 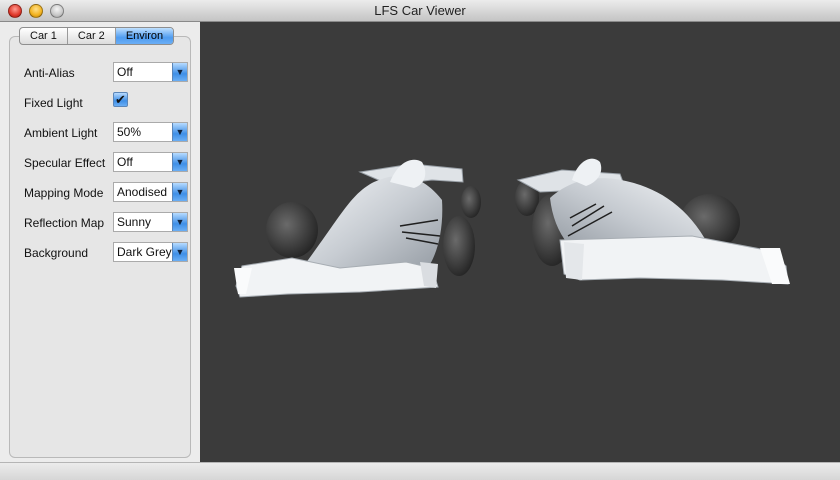 I want to click on background-value: Dark Grey, so click(x=144, y=252).